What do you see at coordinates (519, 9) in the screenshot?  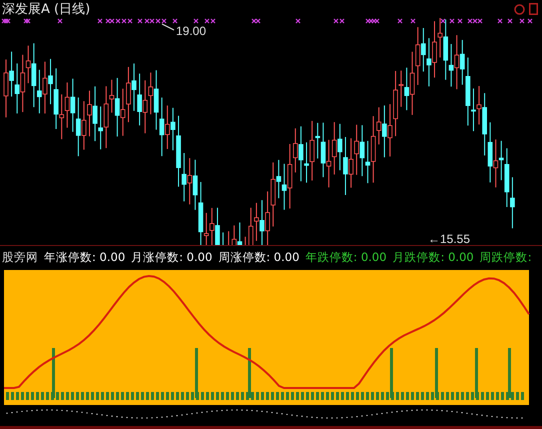 I see `circle-icon` at bounding box center [519, 9].